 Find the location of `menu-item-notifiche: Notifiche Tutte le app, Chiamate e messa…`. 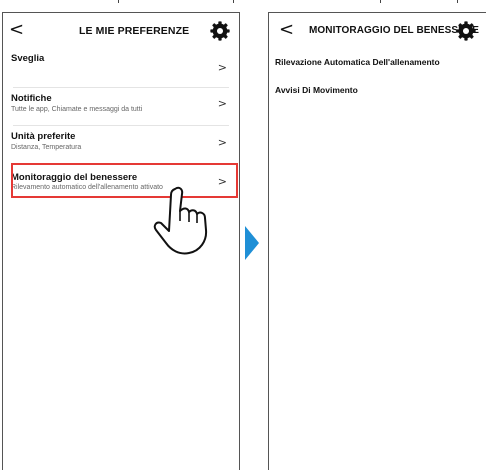

menu-item-notifiche: Notifiche Tutte le app, Chiamate e messa… is located at coordinates (121, 106).